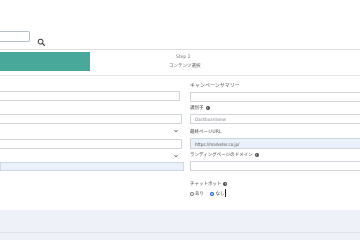 This screenshot has height=240, width=360. What do you see at coordinates (185, 66) in the screenshot?
I see `step-2-label: コンテンツ選択` at bounding box center [185, 66].